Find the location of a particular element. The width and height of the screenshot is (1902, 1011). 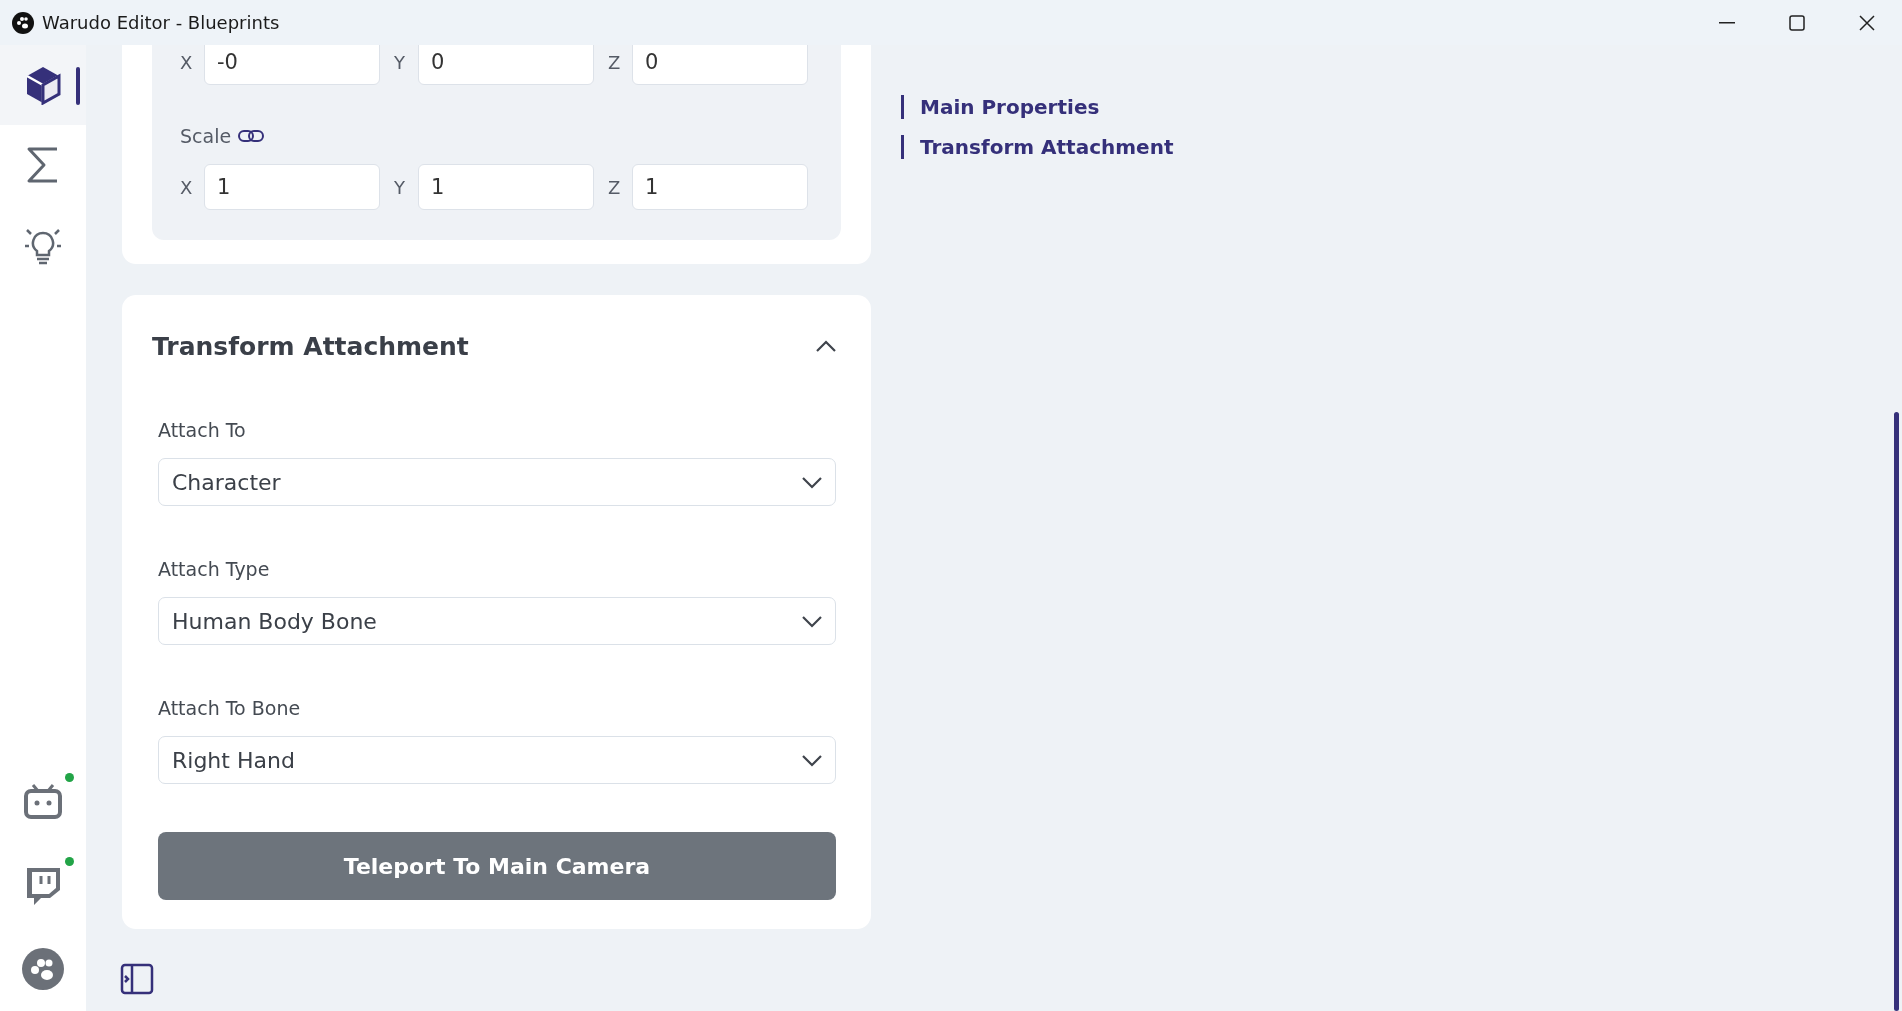

number-field: -0 is located at coordinates (292, 65).